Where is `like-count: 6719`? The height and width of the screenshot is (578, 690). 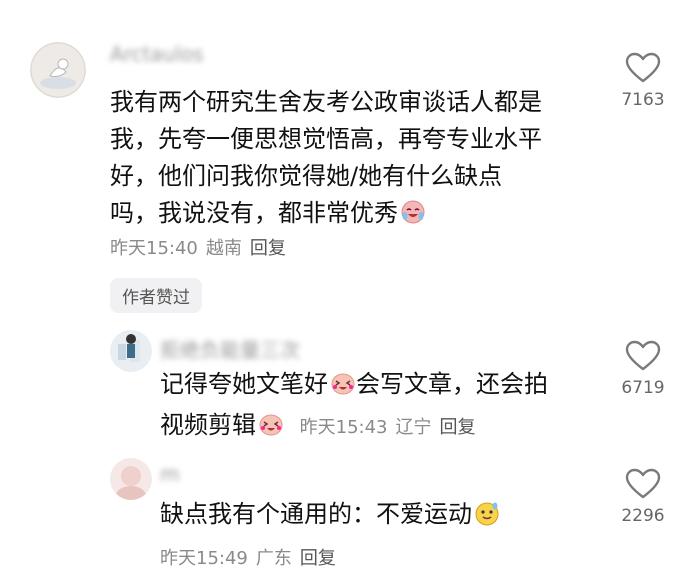 like-count: 6719 is located at coordinates (643, 388).